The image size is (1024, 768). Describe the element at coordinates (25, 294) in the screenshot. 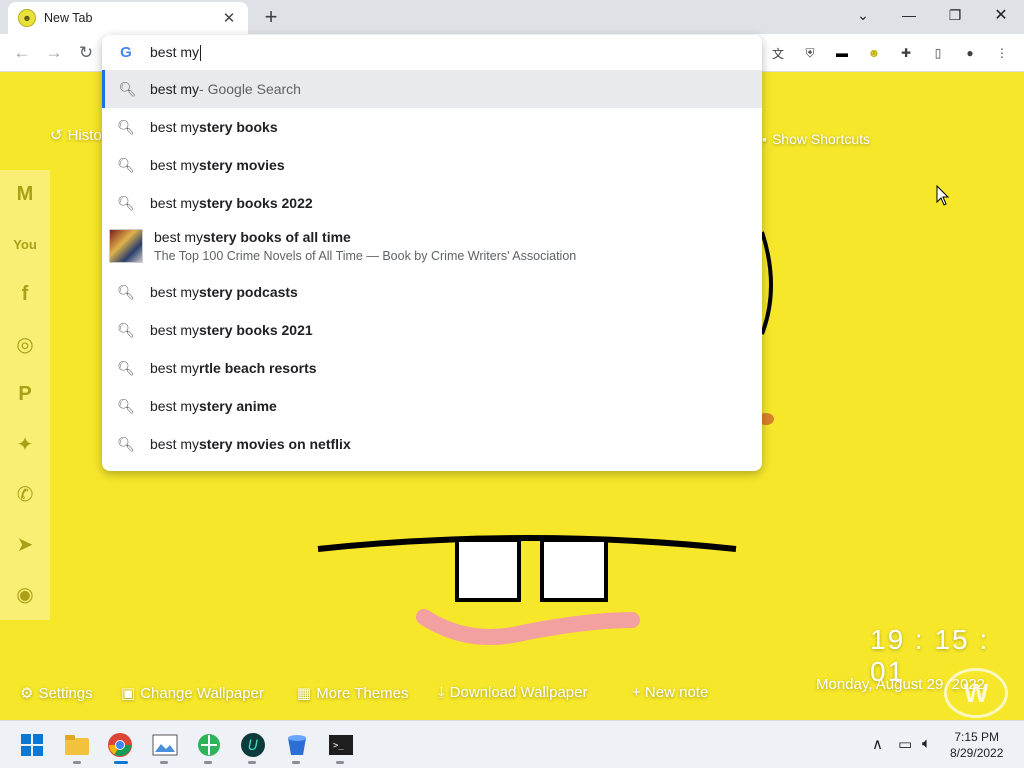

I see `facebook-icon: f` at that location.